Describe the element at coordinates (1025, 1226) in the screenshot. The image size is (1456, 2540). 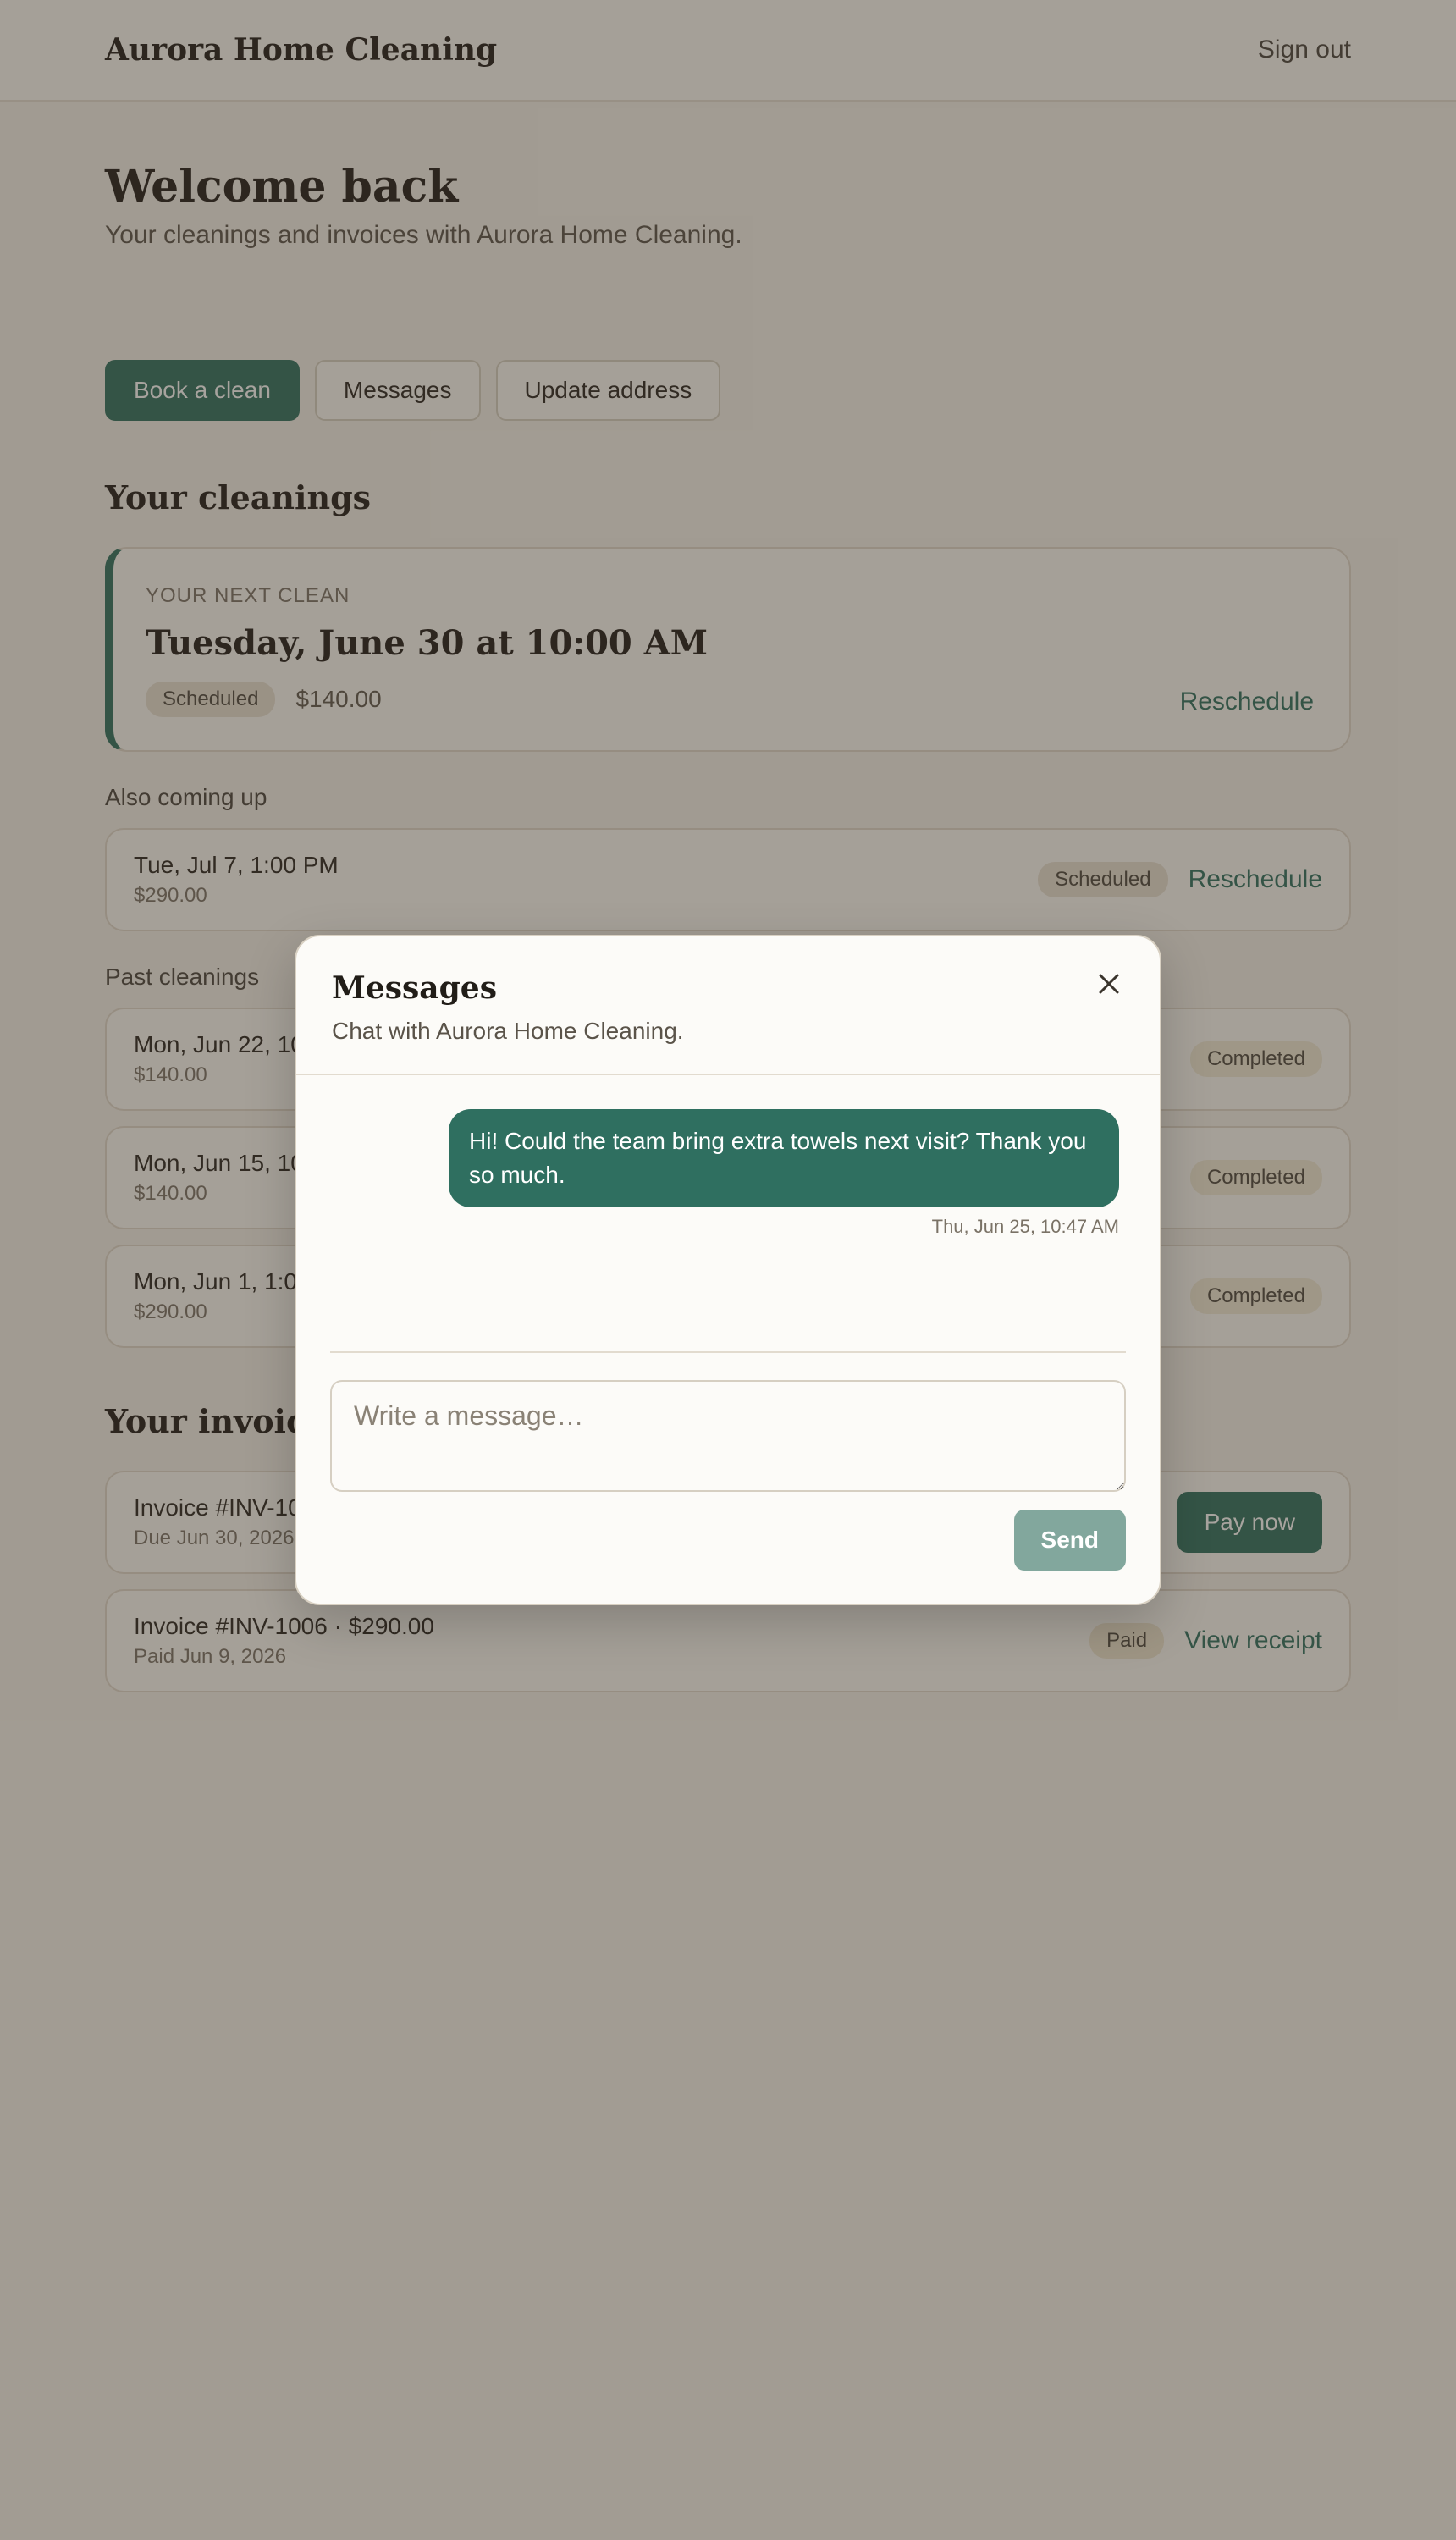
I see `message-timestamp: Thu, Jun 25, 10:47 AM` at that location.